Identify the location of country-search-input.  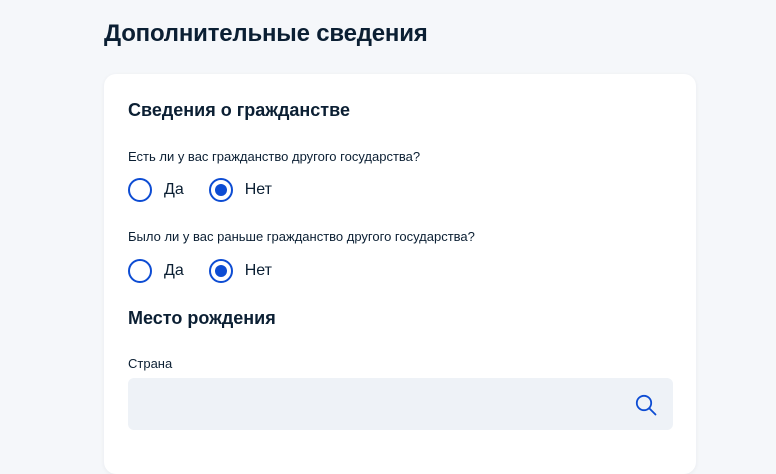
(373, 404).